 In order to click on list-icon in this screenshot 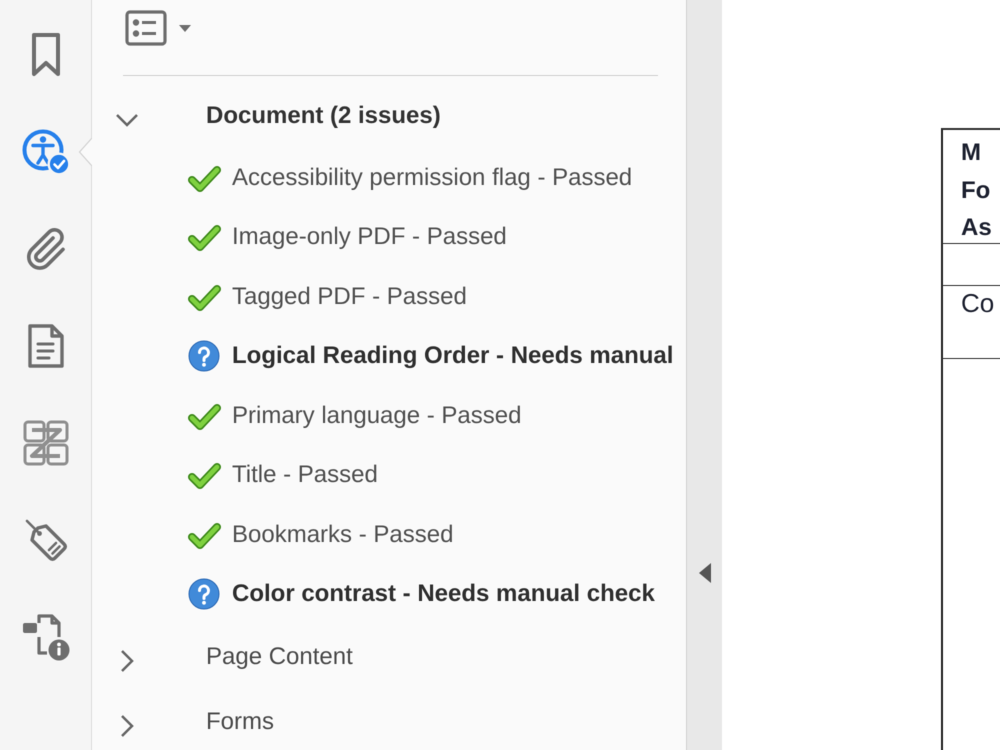, I will do `click(146, 28)`.